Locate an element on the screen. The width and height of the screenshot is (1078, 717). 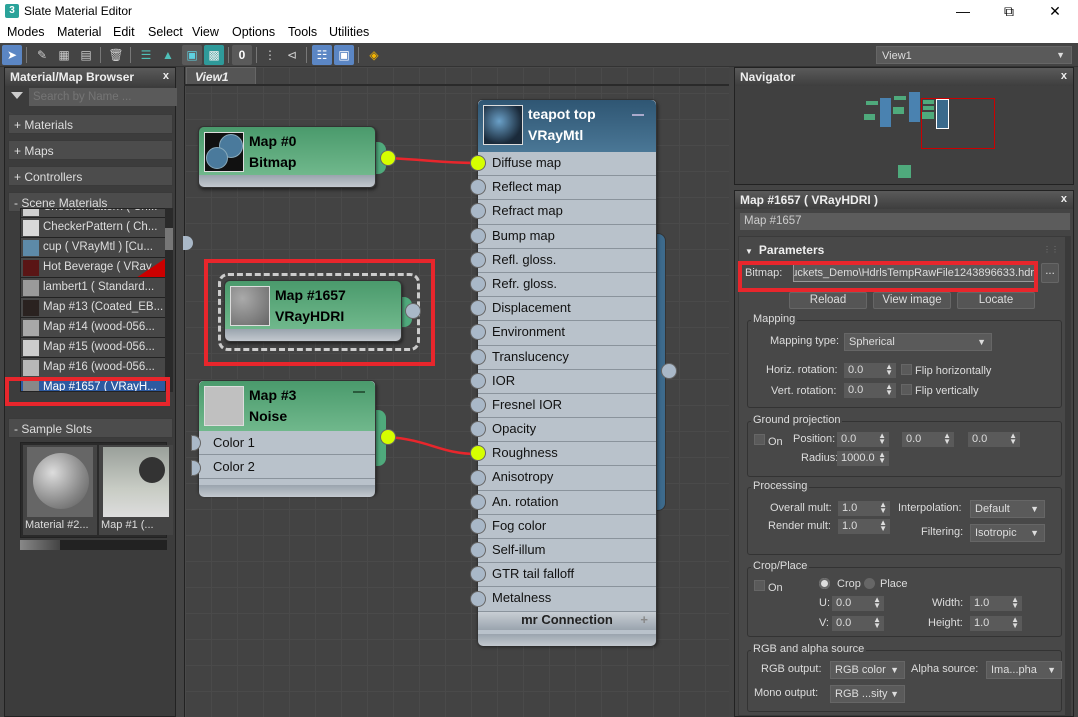
navigator-map is located at coordinates (904, 136).